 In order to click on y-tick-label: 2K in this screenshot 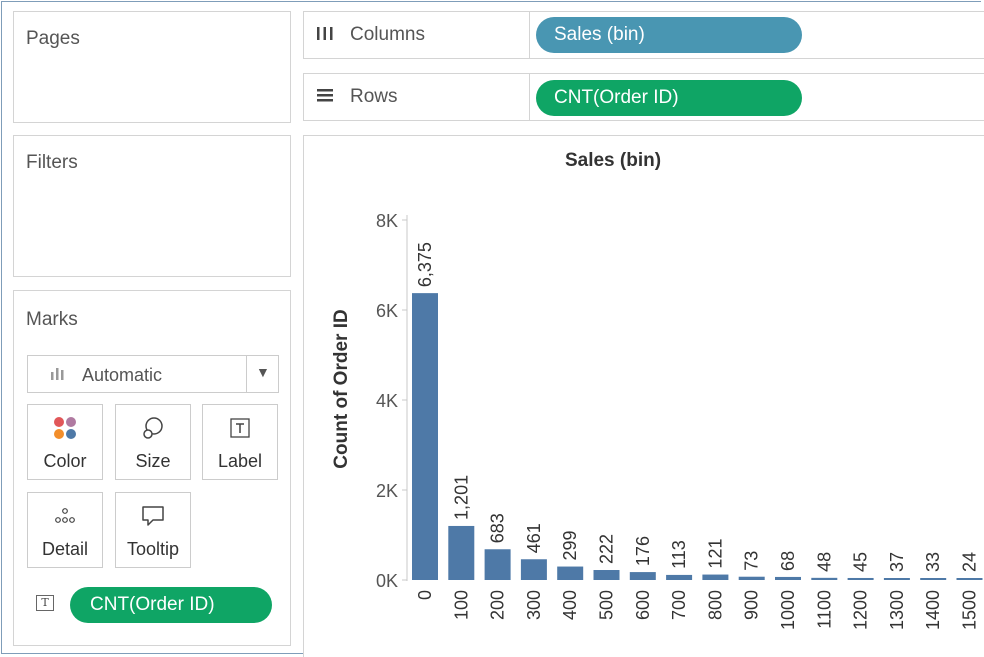, I will do `click(387, 491)`.